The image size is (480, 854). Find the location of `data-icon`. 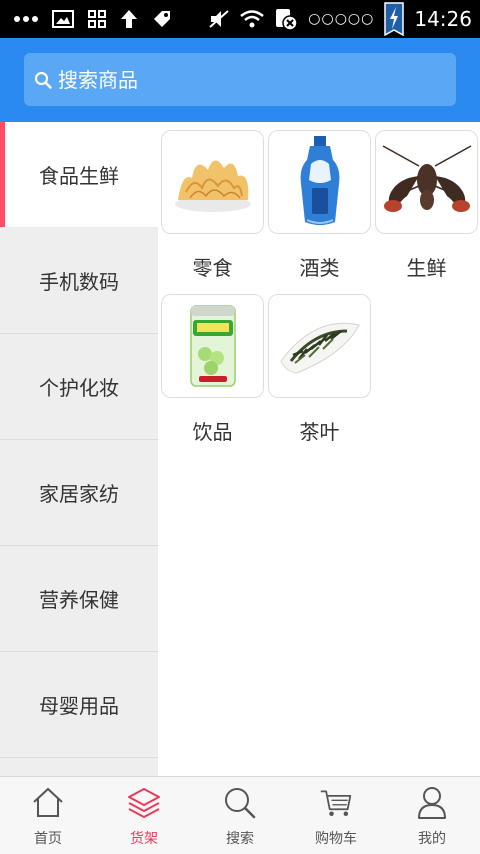

data-icon is located at coordinates (286, 19).